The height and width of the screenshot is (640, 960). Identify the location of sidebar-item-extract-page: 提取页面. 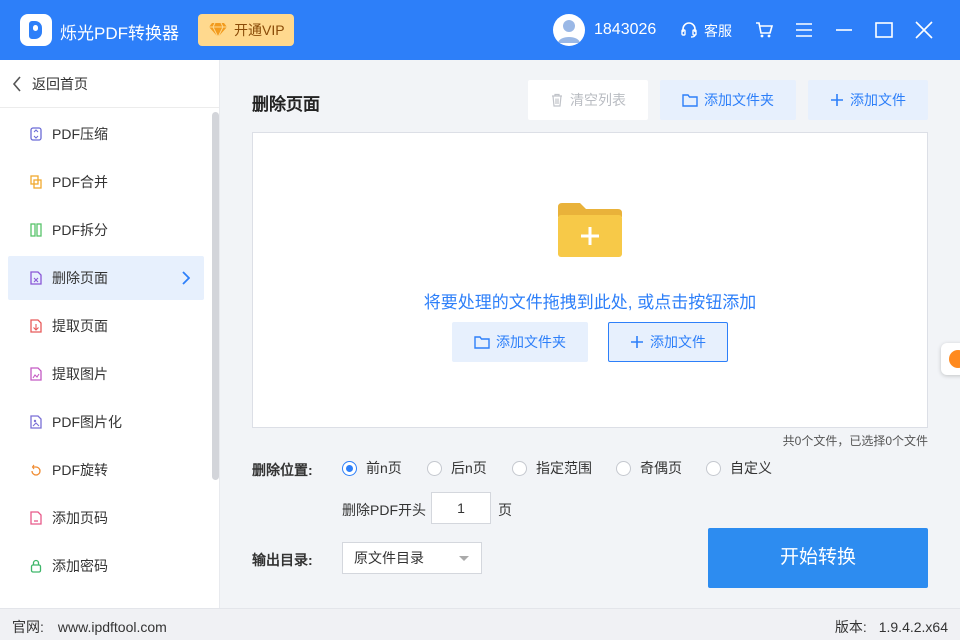
(106, 326).